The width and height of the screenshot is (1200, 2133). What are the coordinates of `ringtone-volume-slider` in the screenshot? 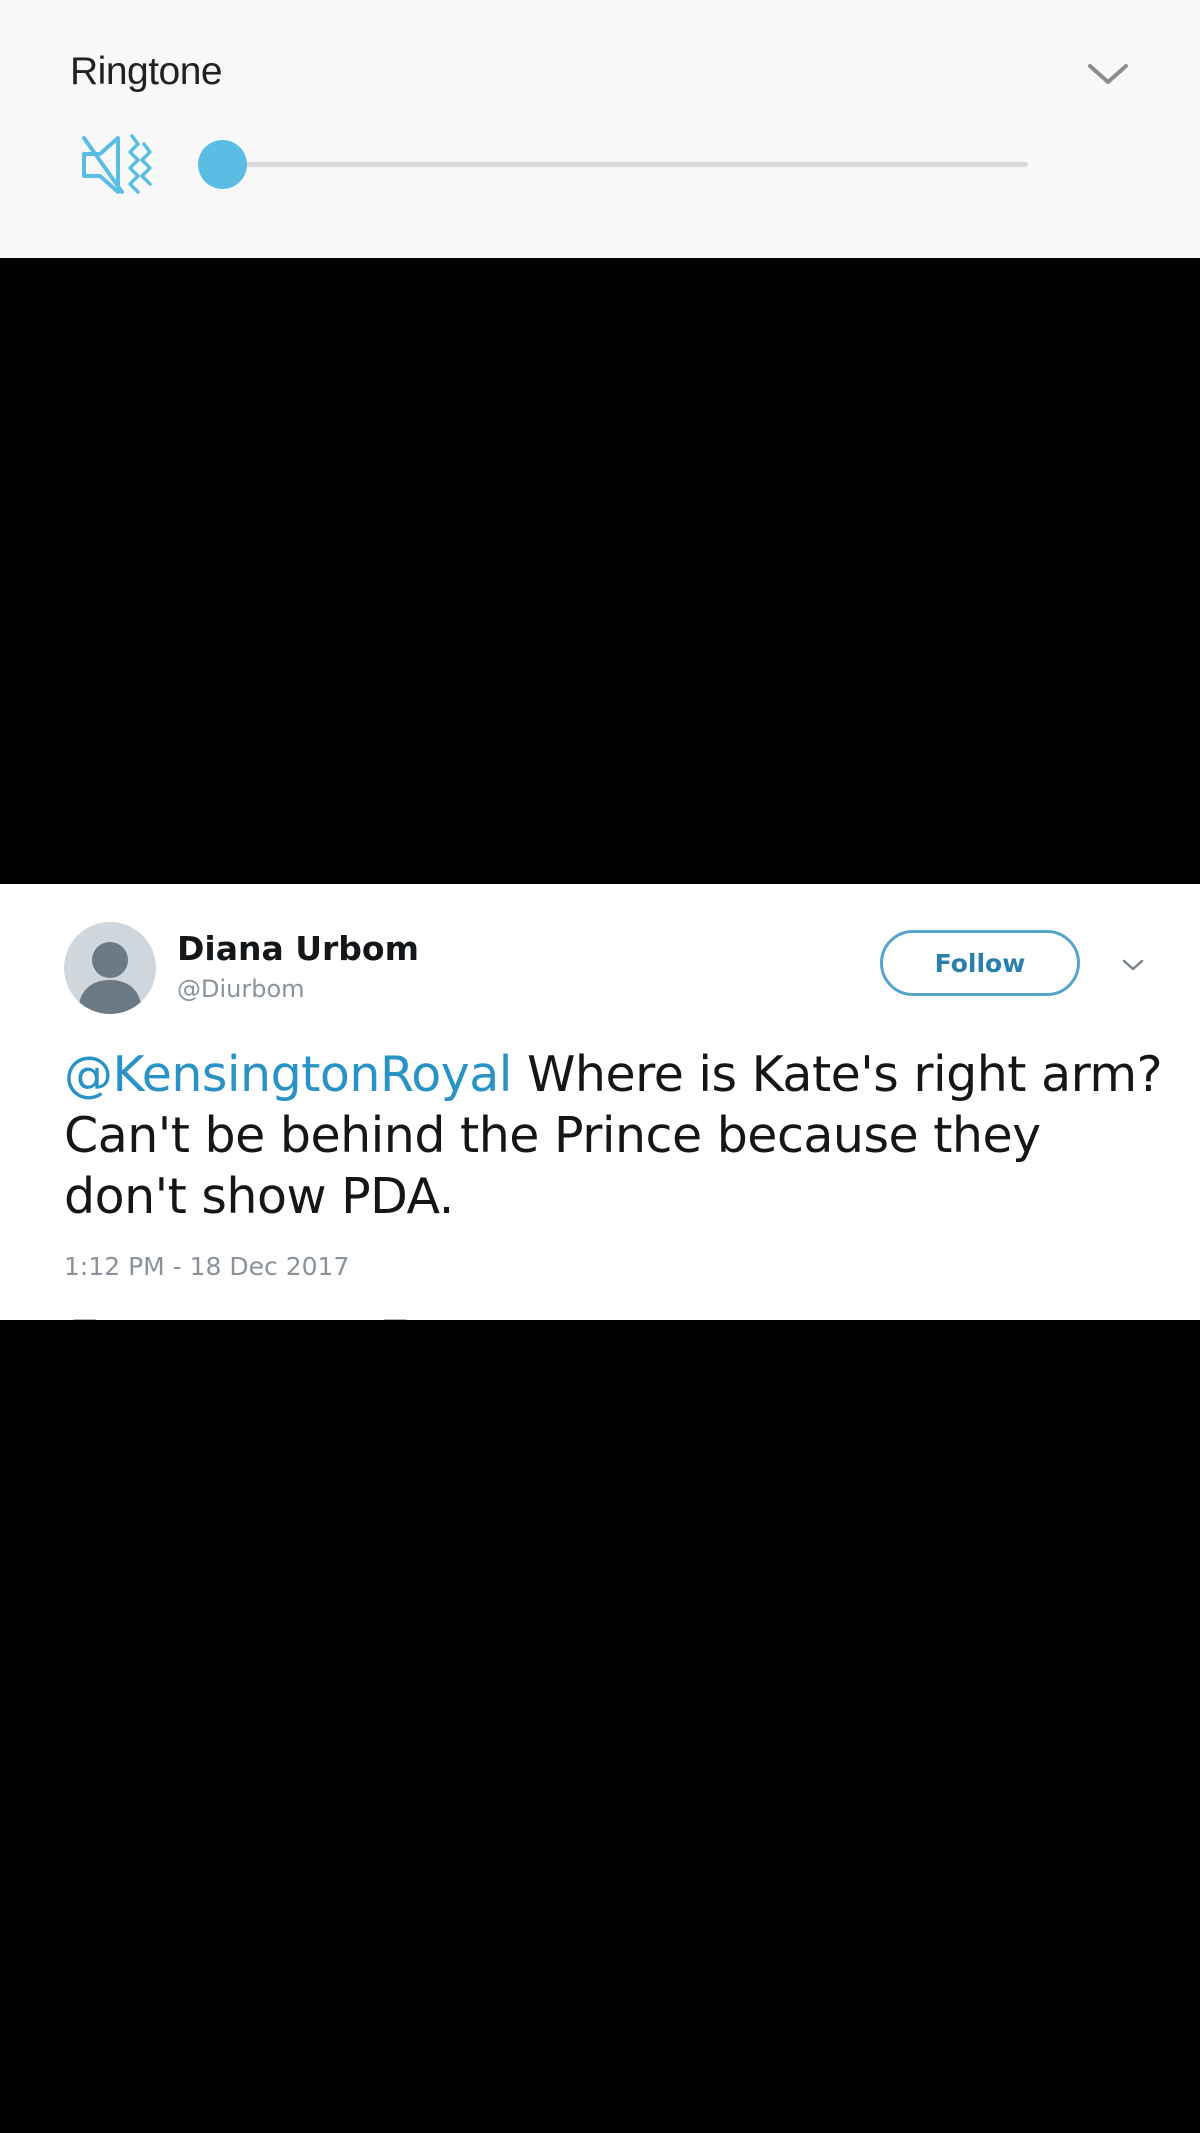 It's located at (613, 165).